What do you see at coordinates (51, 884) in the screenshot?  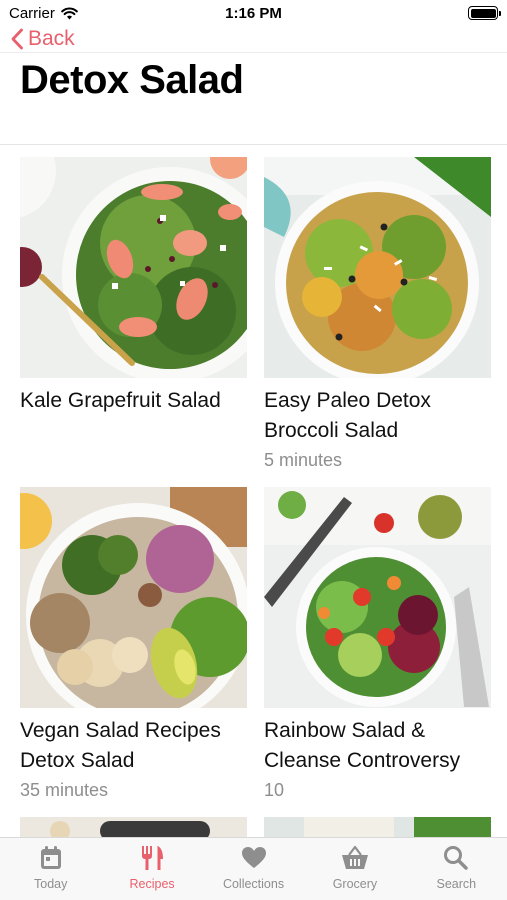 I see `tab-label: Today` at bounding box center [51, 884].